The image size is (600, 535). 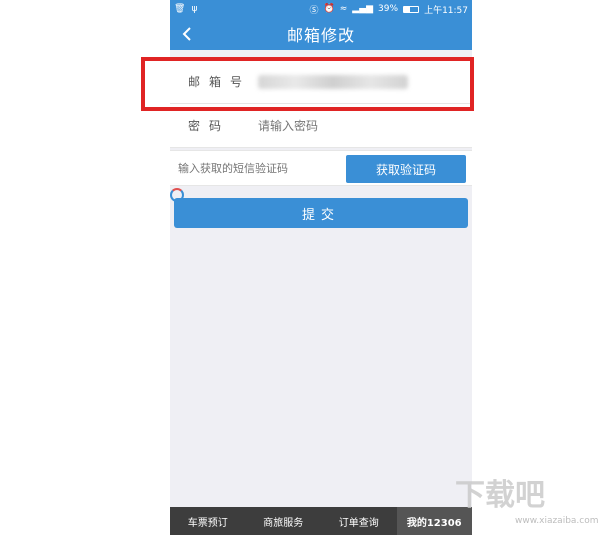 What do you see at coordinates (194, 9) in the screenshot?
I see `usb-icon: ψ` at bounding box center [194, 9].